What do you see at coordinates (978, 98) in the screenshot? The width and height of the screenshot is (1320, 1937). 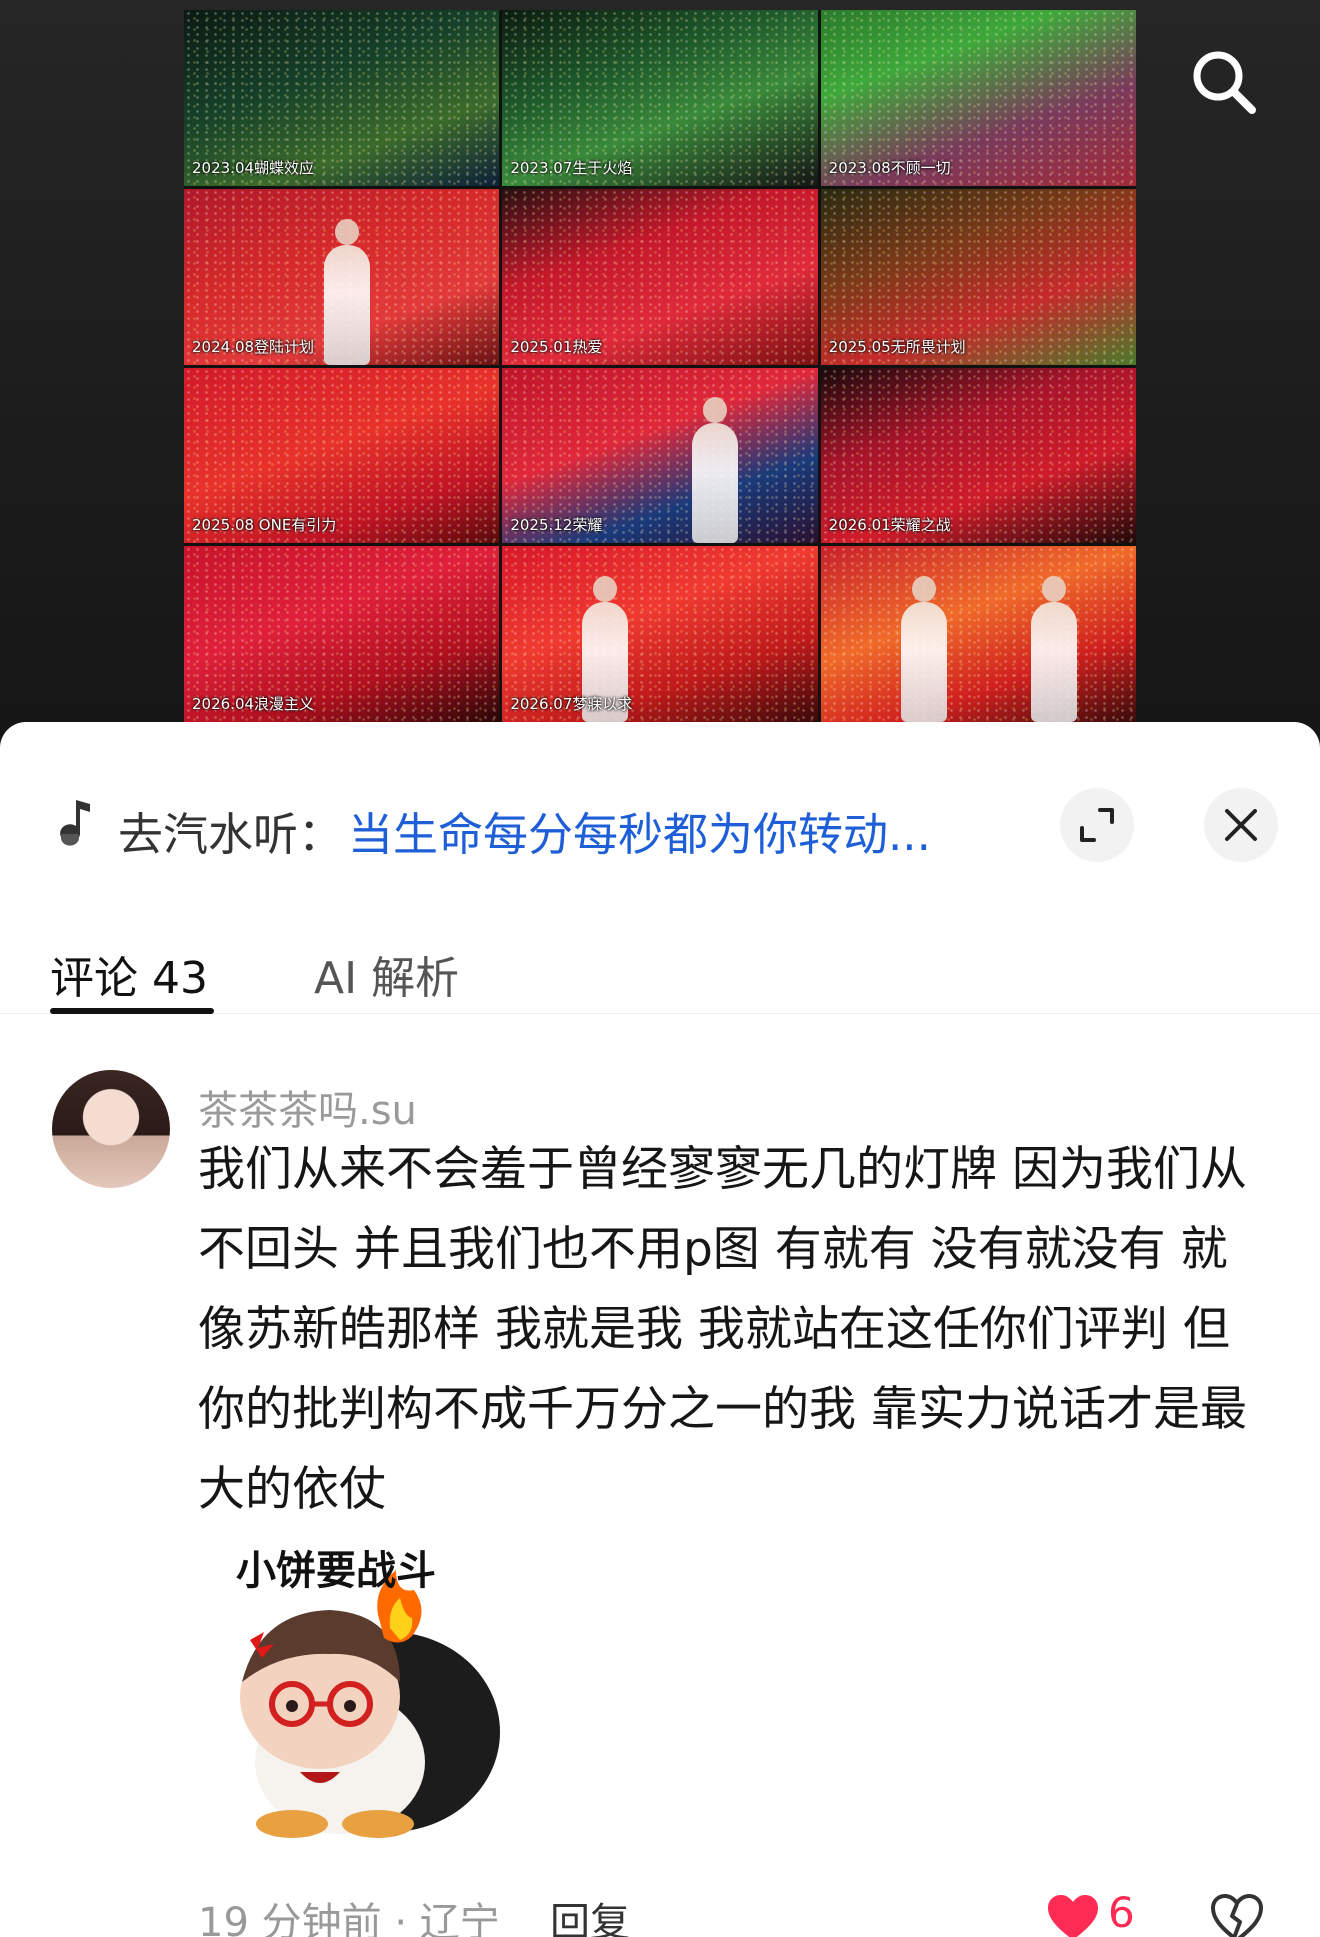 I see `collage-tile: 2023.08不顾一切` at bounding box center [978, 98].